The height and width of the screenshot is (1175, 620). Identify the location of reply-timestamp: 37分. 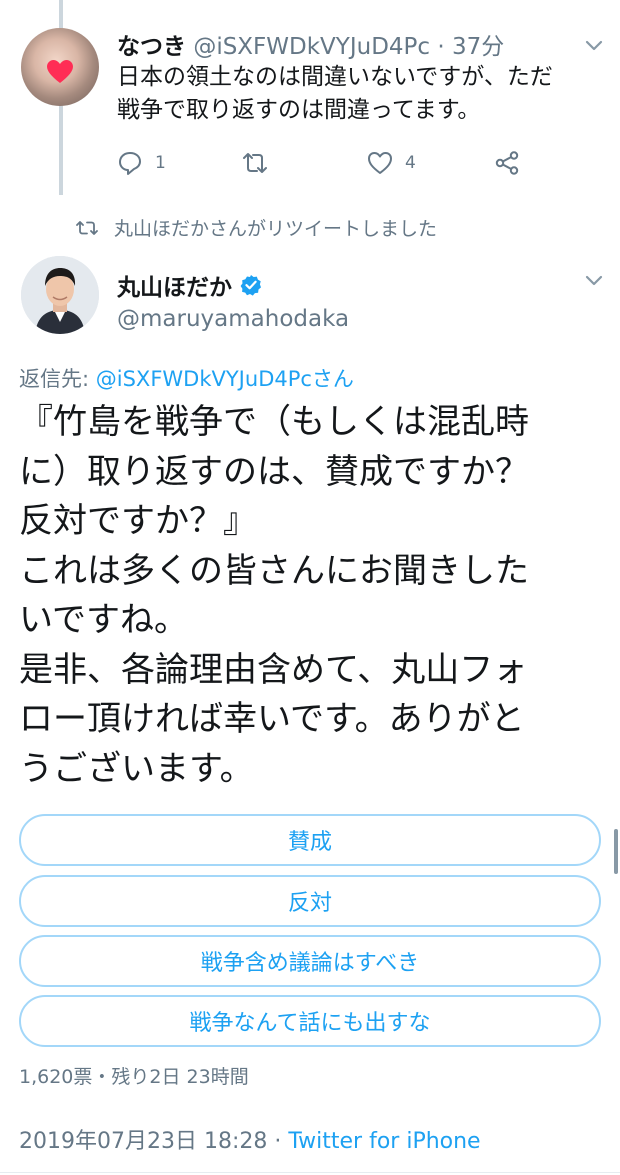
(478, 47).